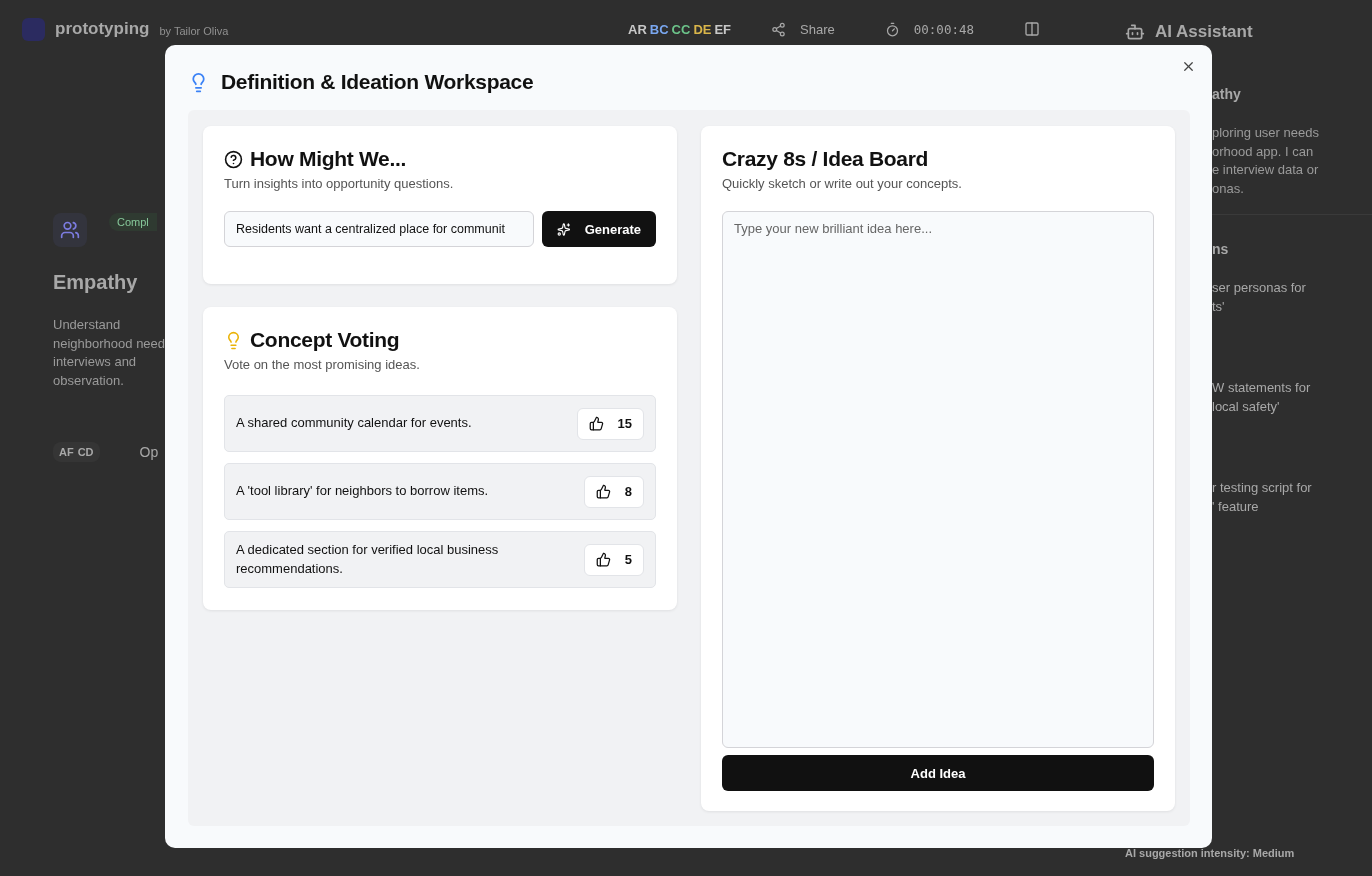 The image size is (1372, 876). Describe the element at coordinates (943, 29) in the screenshot. I see `timer: 00:00:48` at that location.